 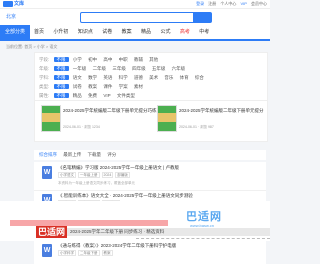 I want to click on nav-item: 试卷, so click(x=107, y=32).